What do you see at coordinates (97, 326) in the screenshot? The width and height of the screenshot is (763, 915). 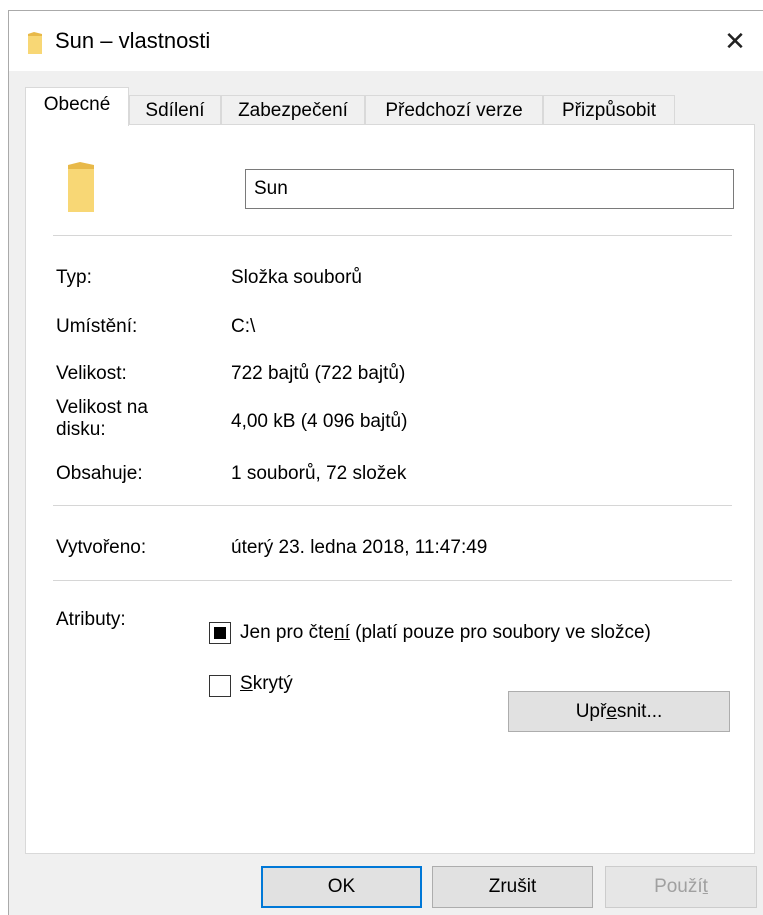 I see `location-label: Umístění:` at bounding box center [97, 326].